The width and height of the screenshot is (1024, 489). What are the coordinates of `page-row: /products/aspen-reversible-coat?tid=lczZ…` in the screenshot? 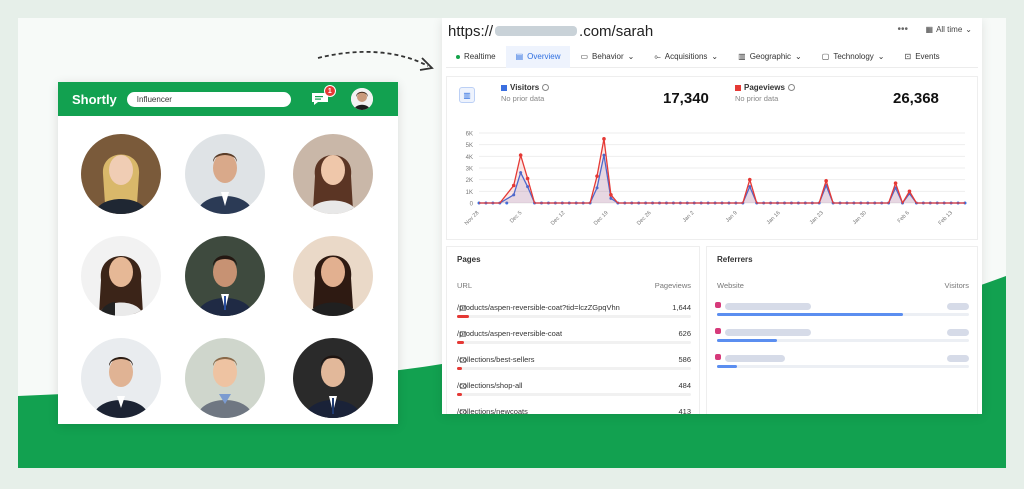 It's located at (574, 310).